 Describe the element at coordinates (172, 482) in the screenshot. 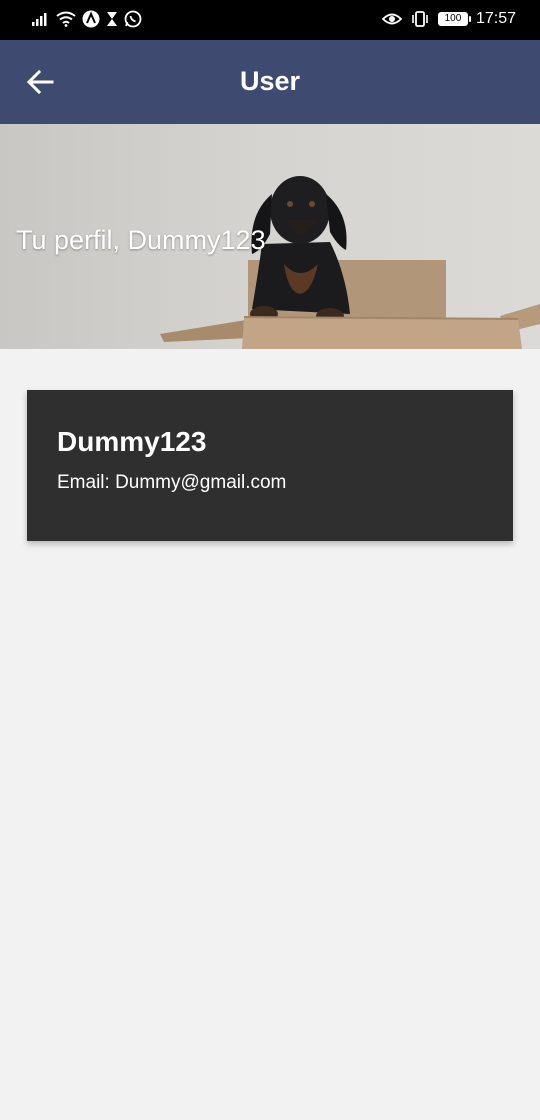

I see `profile-email: Email: Dummy@gmail.com` at that location.